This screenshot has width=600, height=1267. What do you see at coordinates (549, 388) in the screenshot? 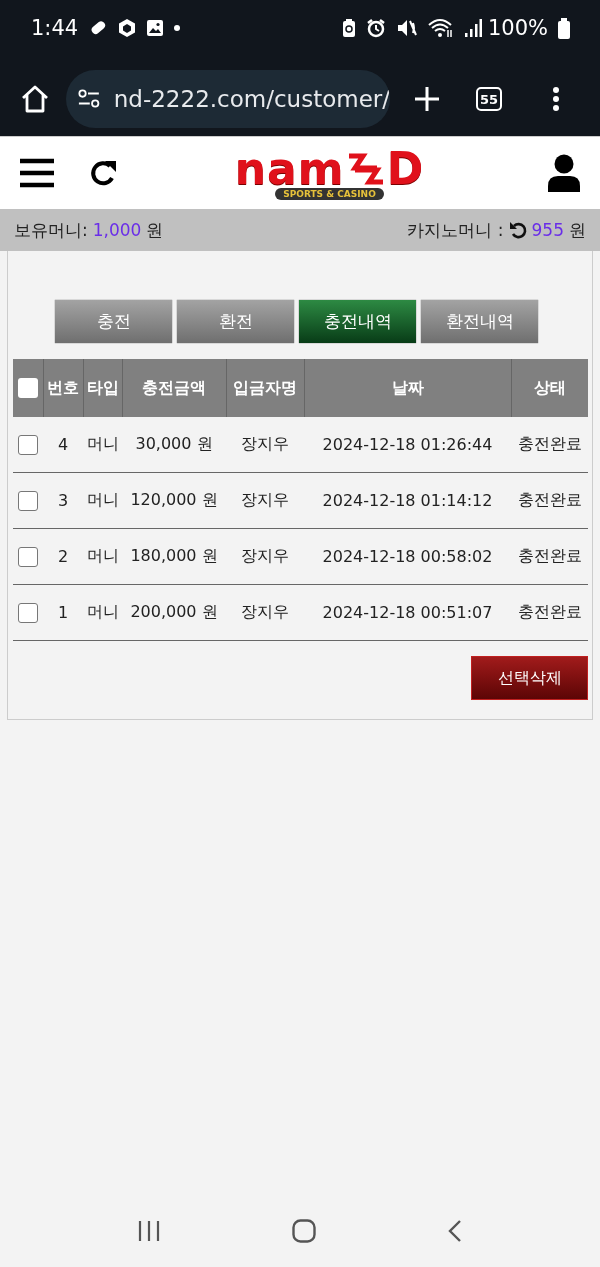
I see `column-header: 상태` at bounding box center [549, 388].